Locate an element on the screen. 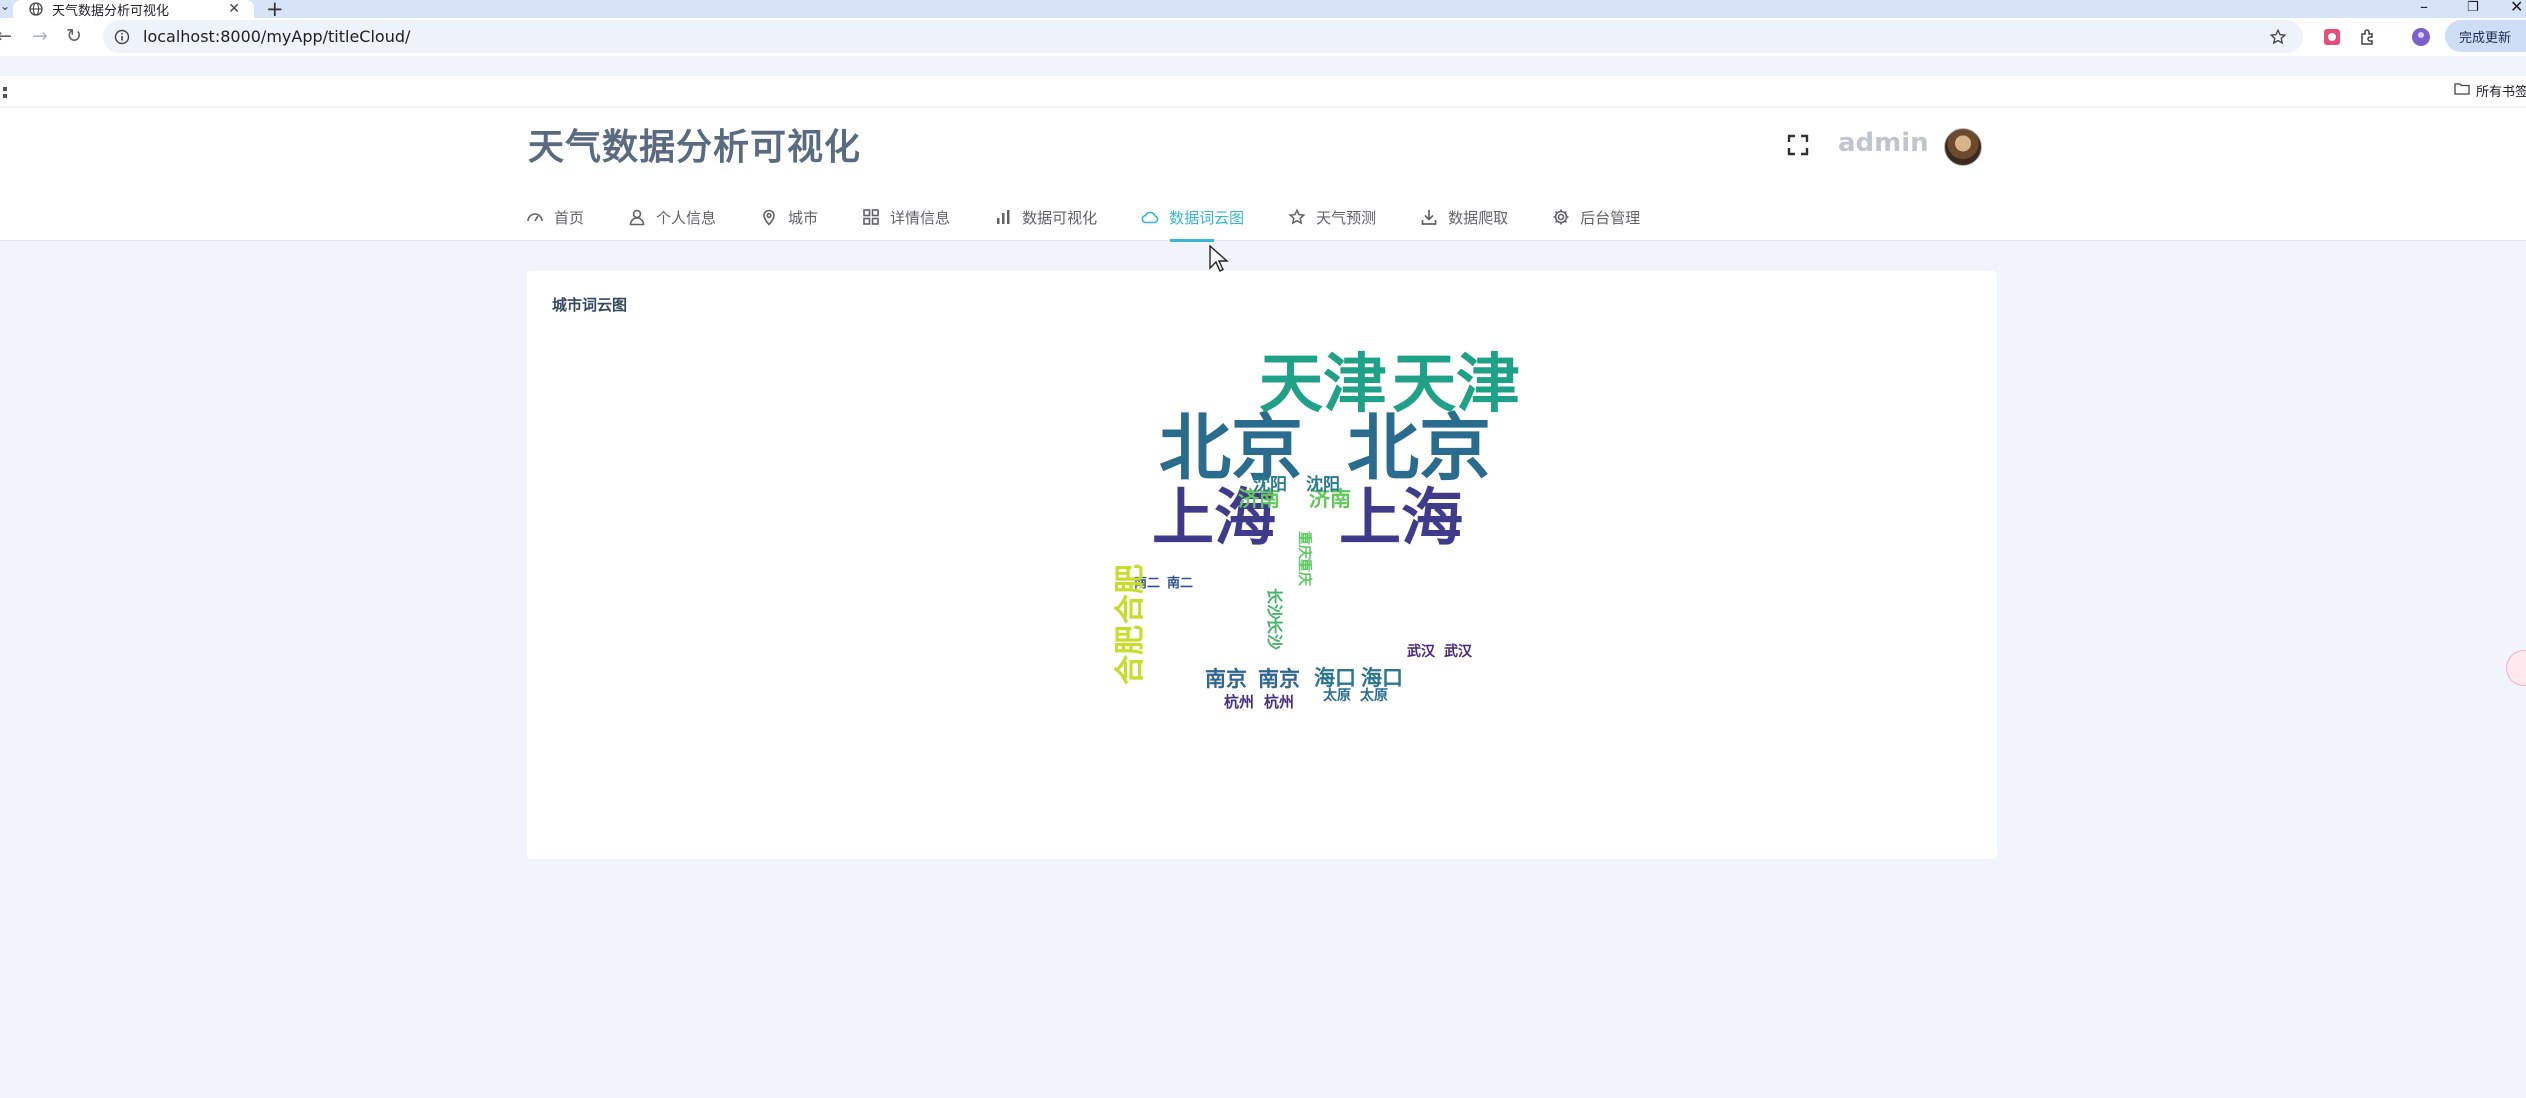 This screenshot has height=1098, width=2526. close-icon: ✕ is located at coordinates (234, 9).